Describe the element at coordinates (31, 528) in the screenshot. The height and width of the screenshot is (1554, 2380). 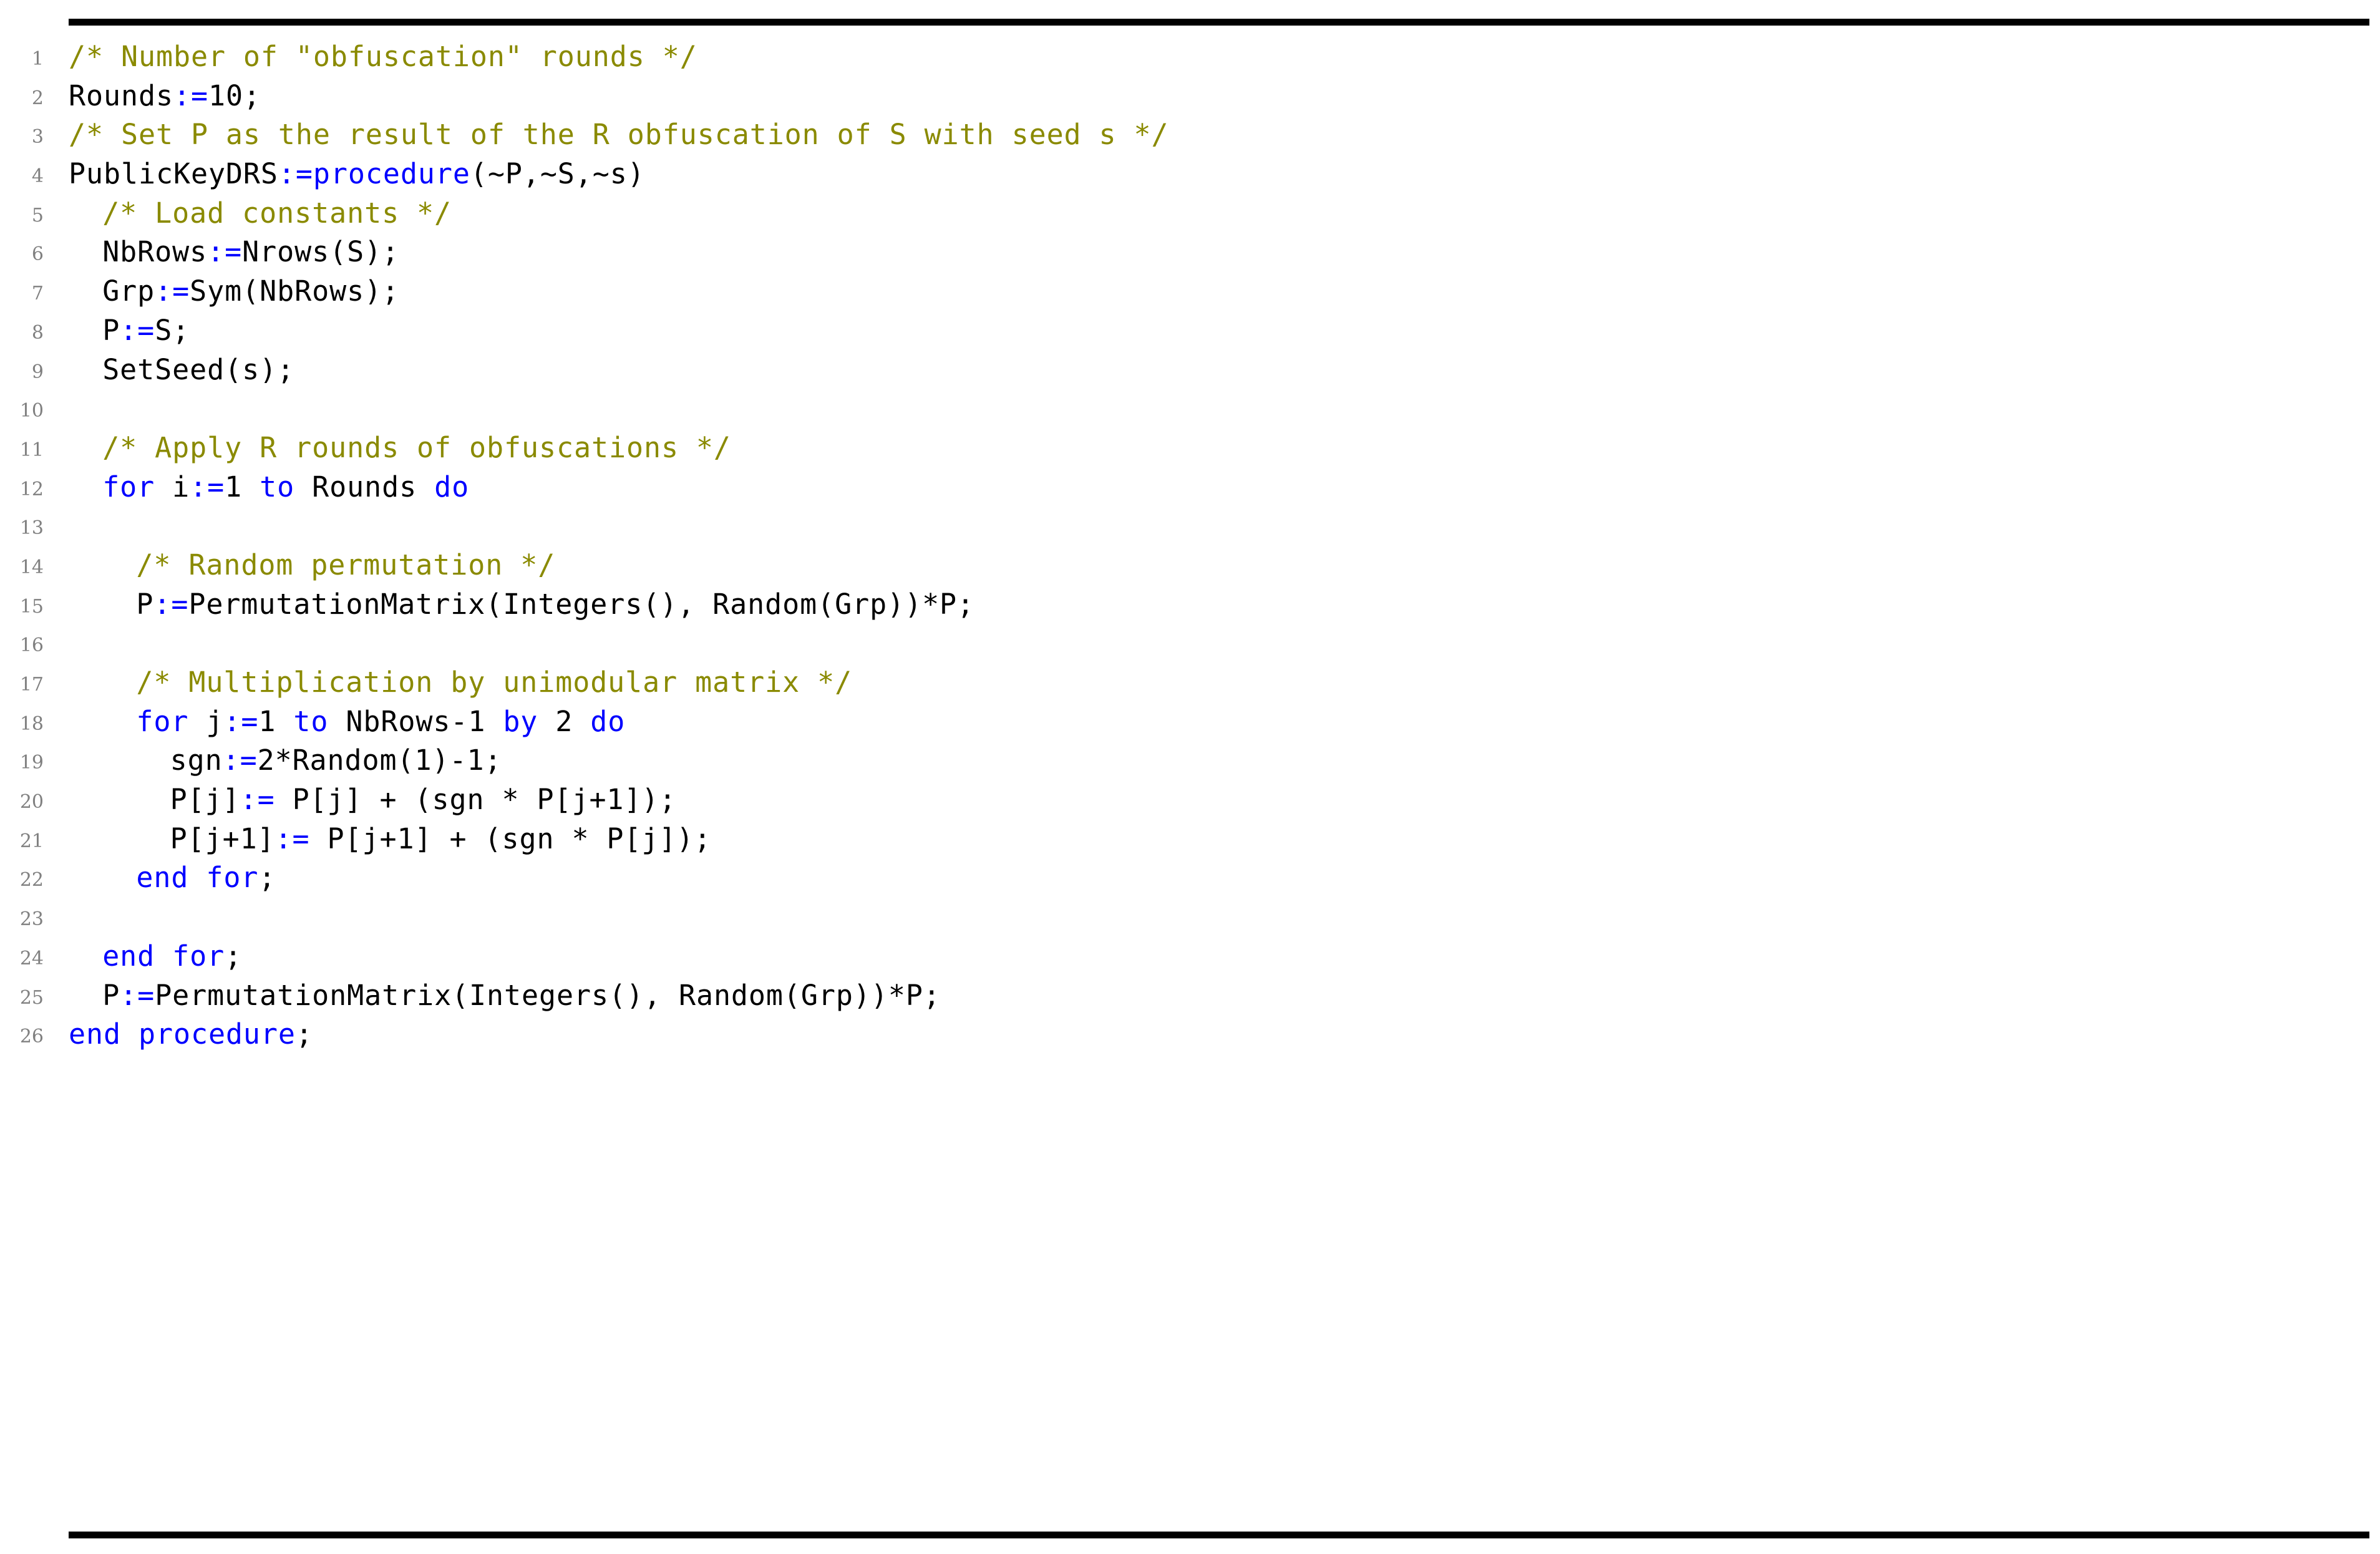
I see `line-number: 13` at that location.